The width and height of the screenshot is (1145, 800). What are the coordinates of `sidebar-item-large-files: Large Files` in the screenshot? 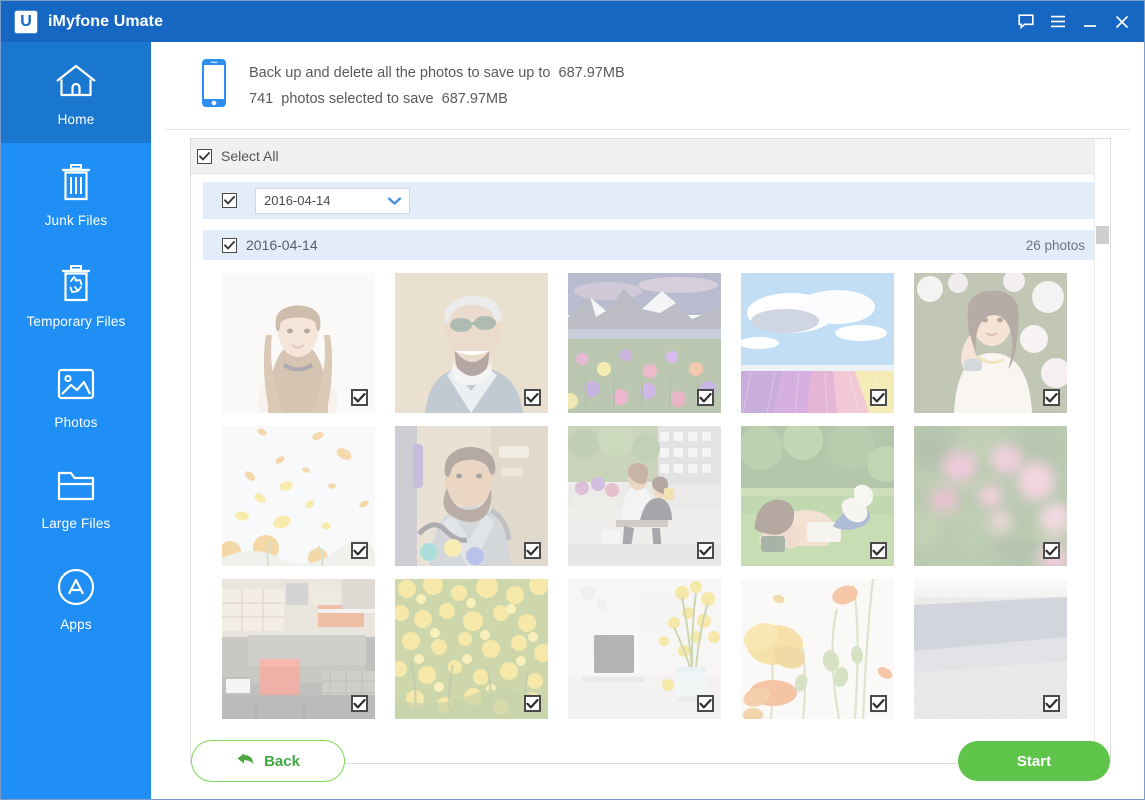 It's located at (76, 496).